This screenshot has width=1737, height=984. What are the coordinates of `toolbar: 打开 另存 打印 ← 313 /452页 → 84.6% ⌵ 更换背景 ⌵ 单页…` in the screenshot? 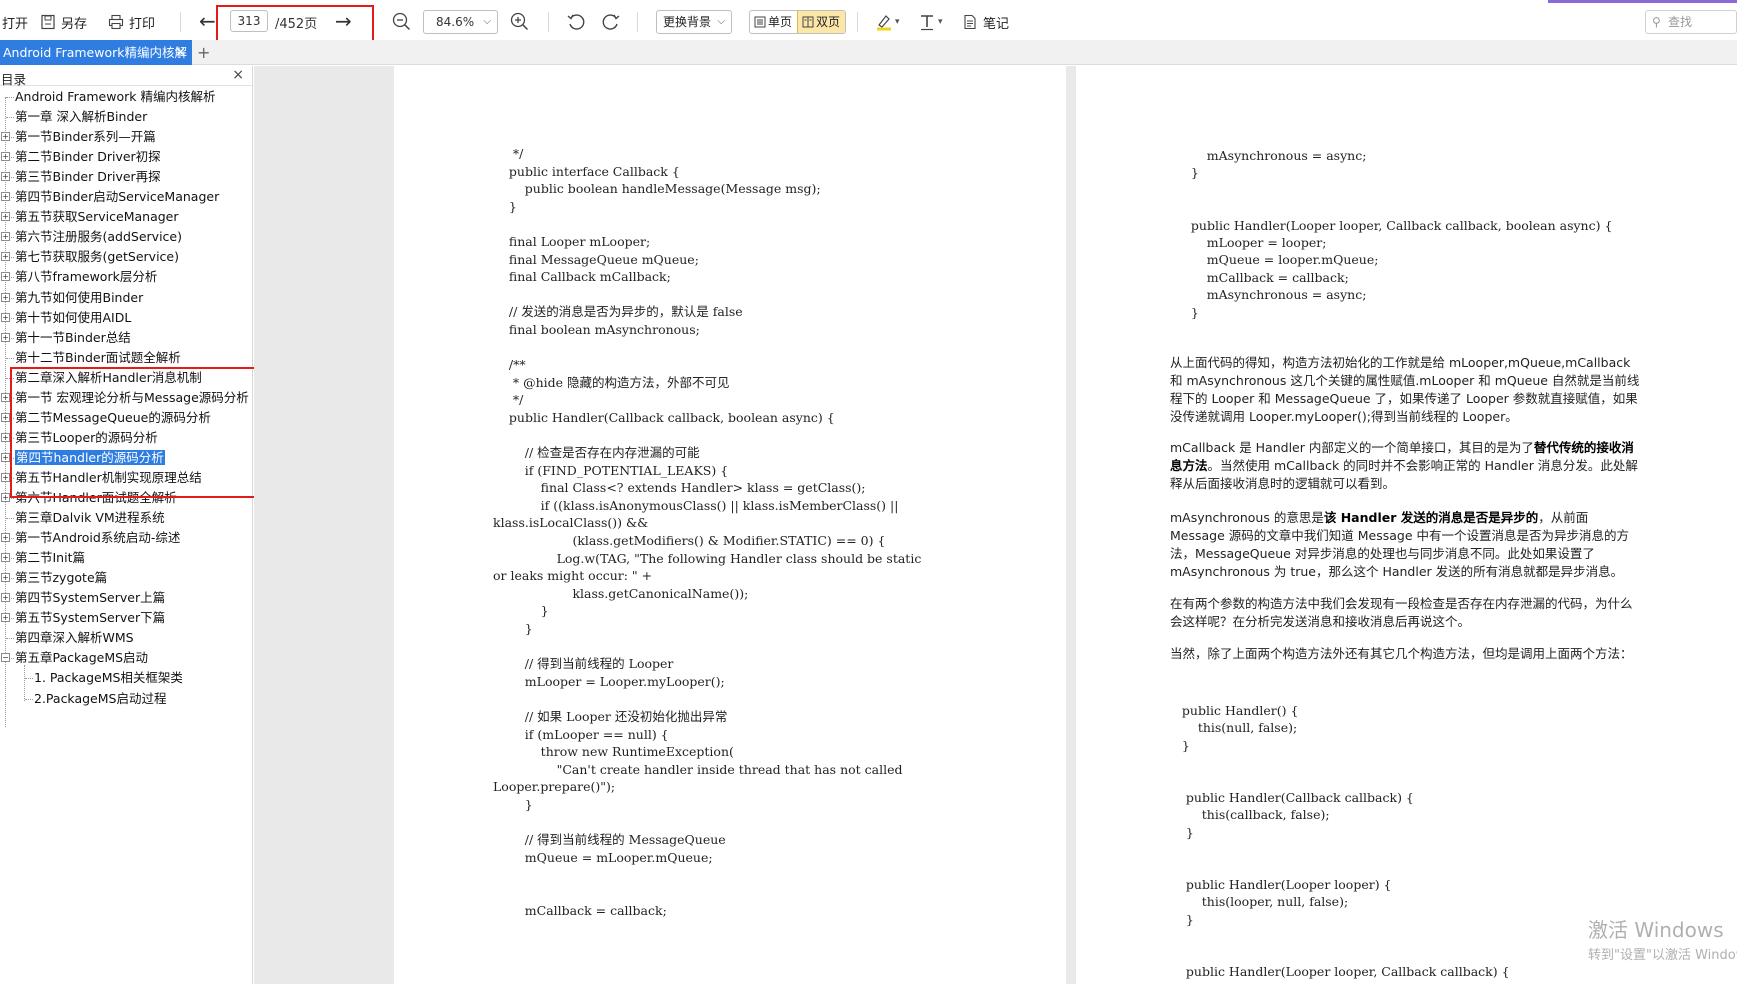 It's located at (868, 26).